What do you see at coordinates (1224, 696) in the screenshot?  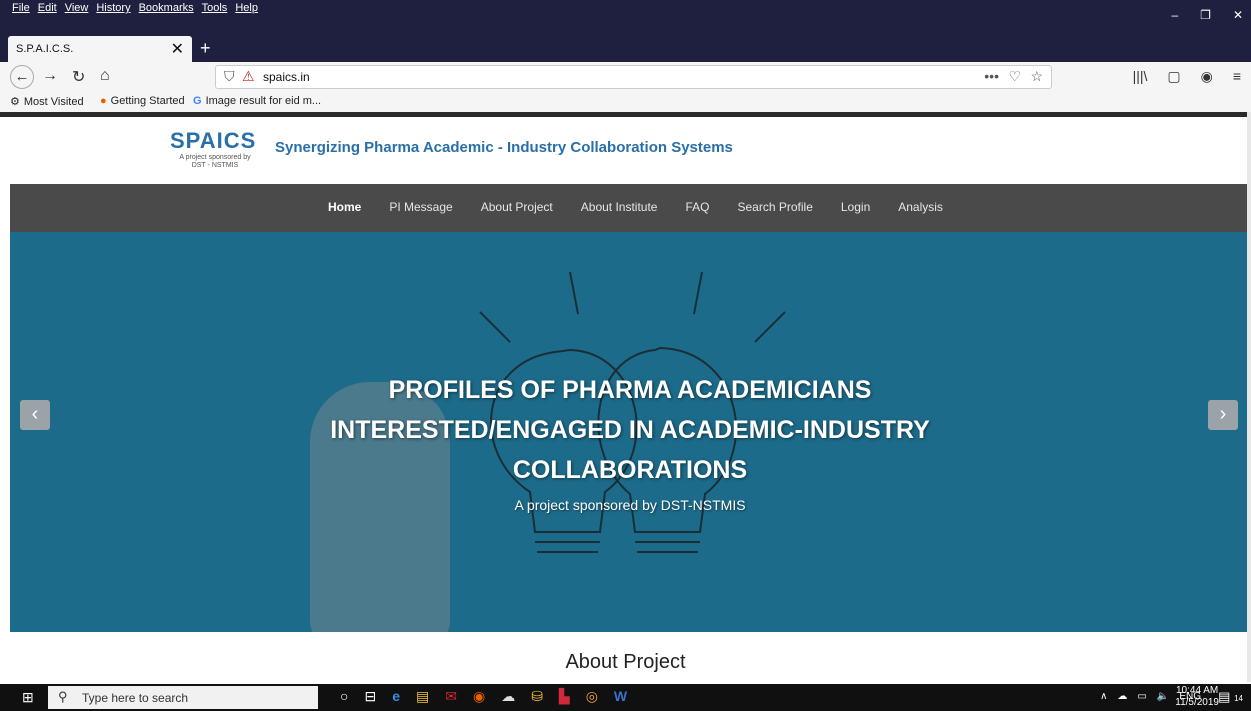 I see `notifications-glyph: ▤` at bounding box center [1224, 696].